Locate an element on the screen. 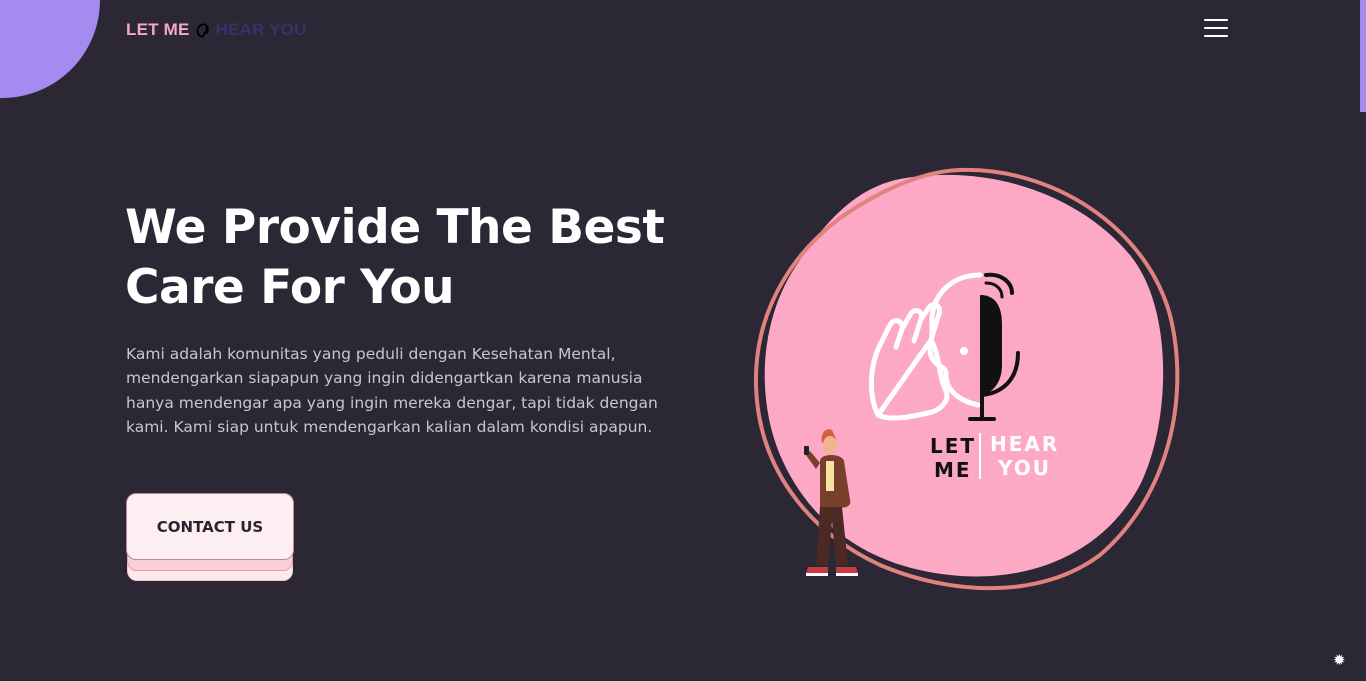 The image size is (1366, 681). eye-icon is located at coordinates (964, 351).